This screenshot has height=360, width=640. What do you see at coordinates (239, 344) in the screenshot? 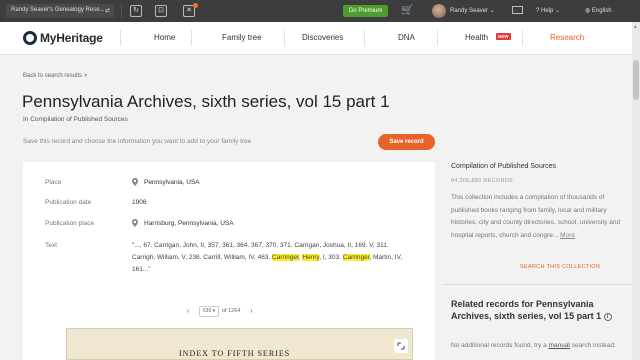
I see `document-image-preview: INDEX TO FIFTH SERIES` at bounding box center [239, 344].